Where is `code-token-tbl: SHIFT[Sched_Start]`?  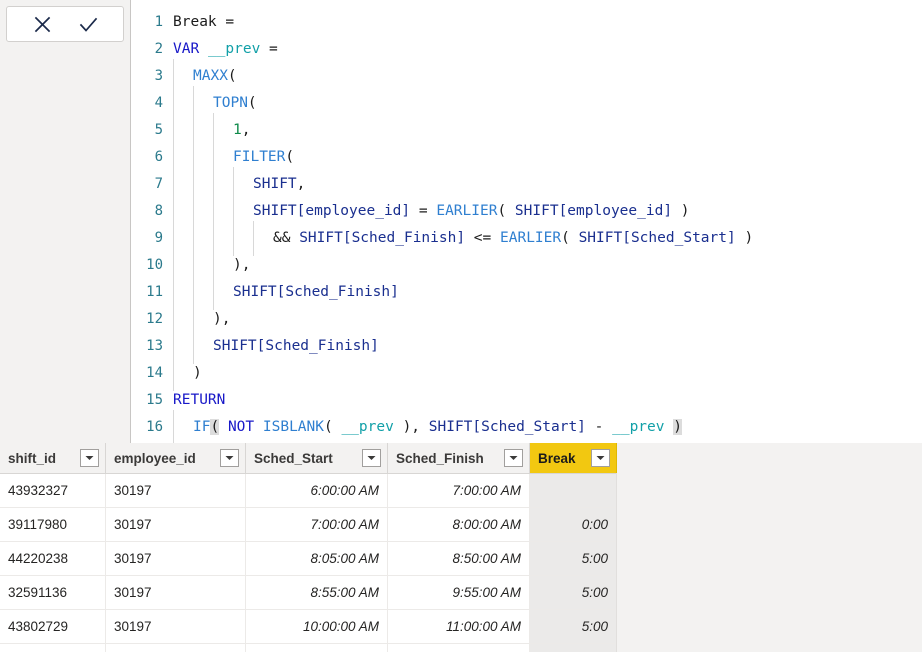 code-token-tbl: SHIFT[Sched_Start] is located at coordinates (507, 427).